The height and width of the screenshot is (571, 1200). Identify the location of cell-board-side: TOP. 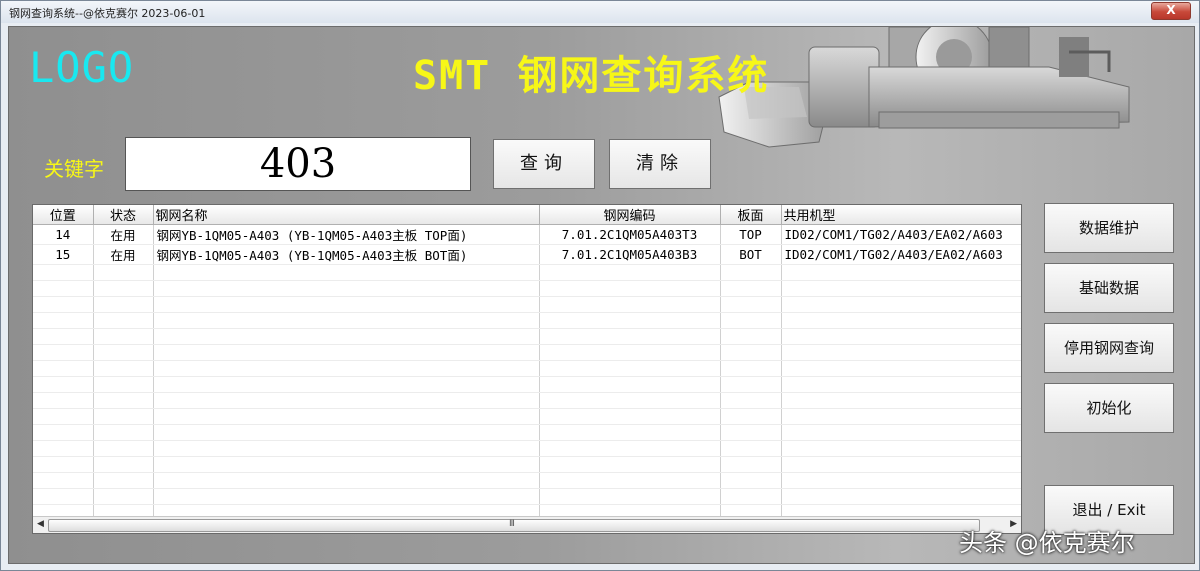
(751, 234).